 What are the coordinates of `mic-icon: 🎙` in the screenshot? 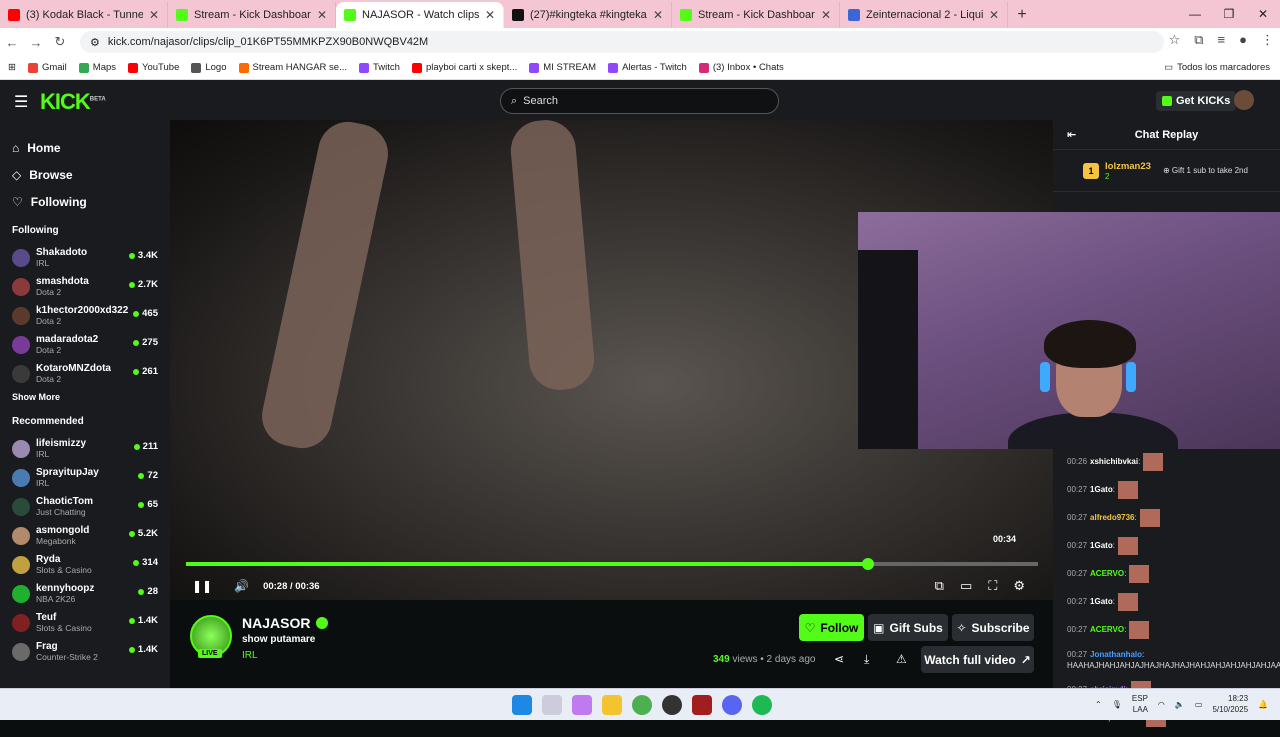 It's located at (1117, 704).